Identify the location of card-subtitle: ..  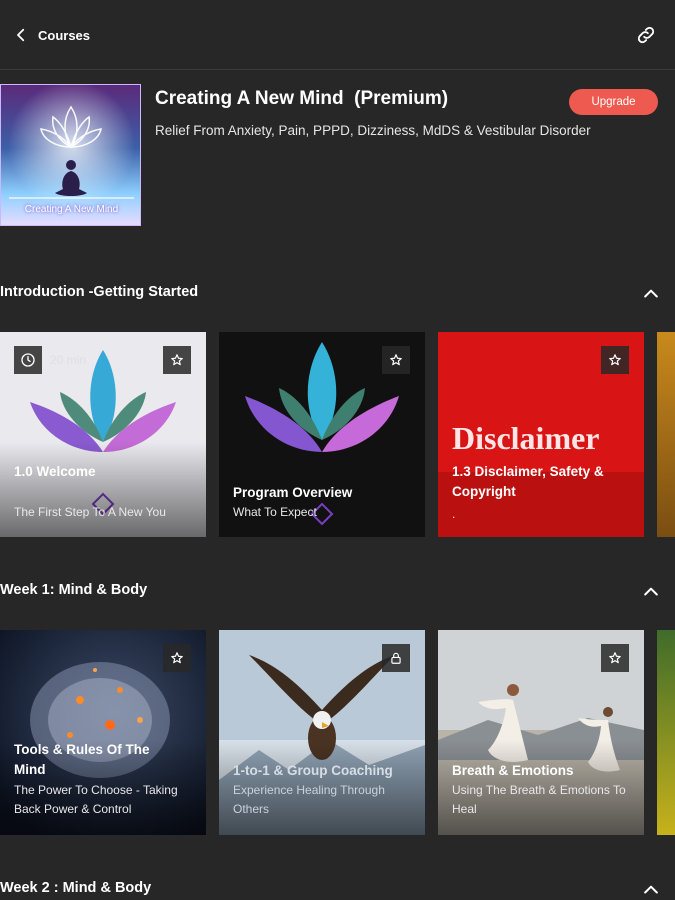
(454, 514).